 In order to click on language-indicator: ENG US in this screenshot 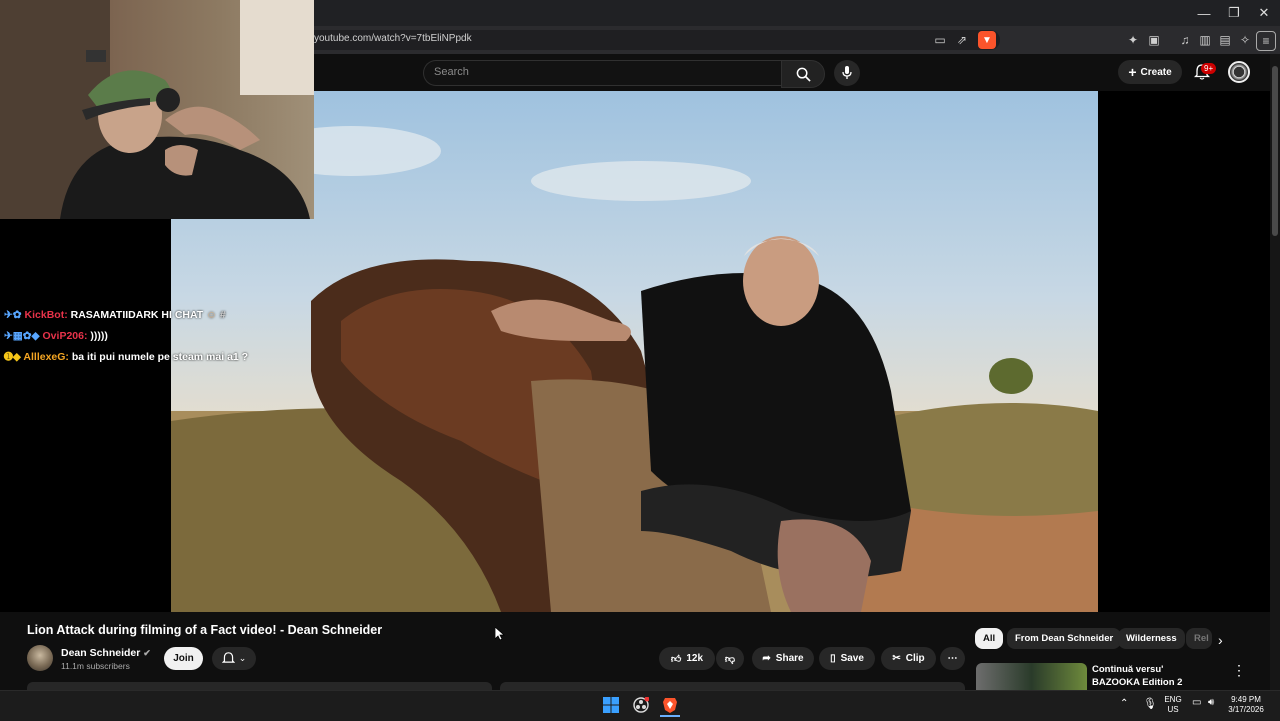, I will do `click(1173, 705)`.